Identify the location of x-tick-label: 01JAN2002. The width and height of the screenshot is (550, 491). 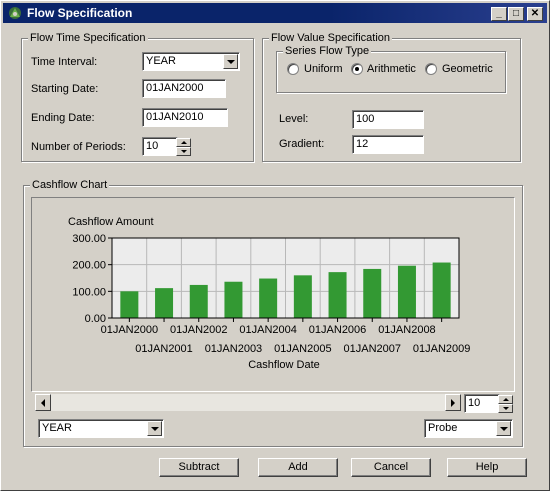
(199, 330).